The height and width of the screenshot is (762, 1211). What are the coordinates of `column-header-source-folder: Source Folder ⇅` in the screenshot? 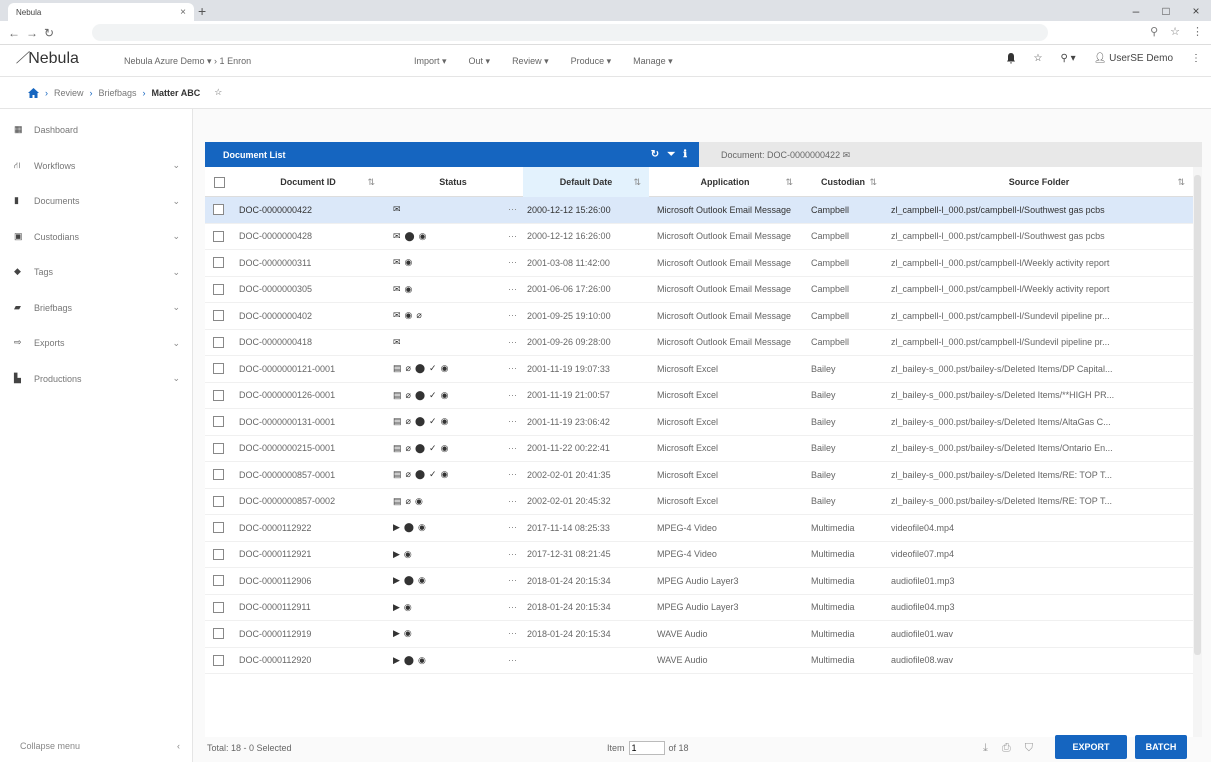 It's located at (1039, 182).